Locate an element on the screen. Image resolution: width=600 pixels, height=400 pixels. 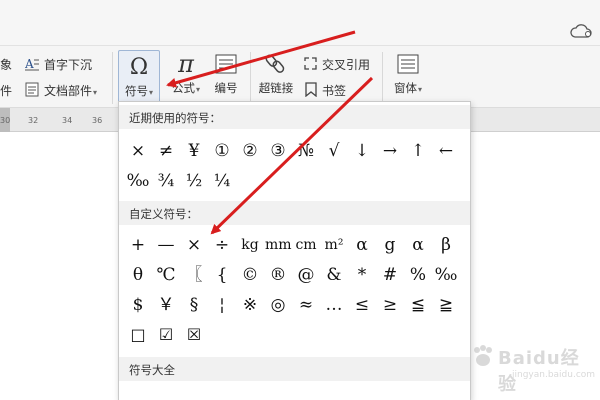
formula-button: π 公式▾ is located at coordinates (186, 77).